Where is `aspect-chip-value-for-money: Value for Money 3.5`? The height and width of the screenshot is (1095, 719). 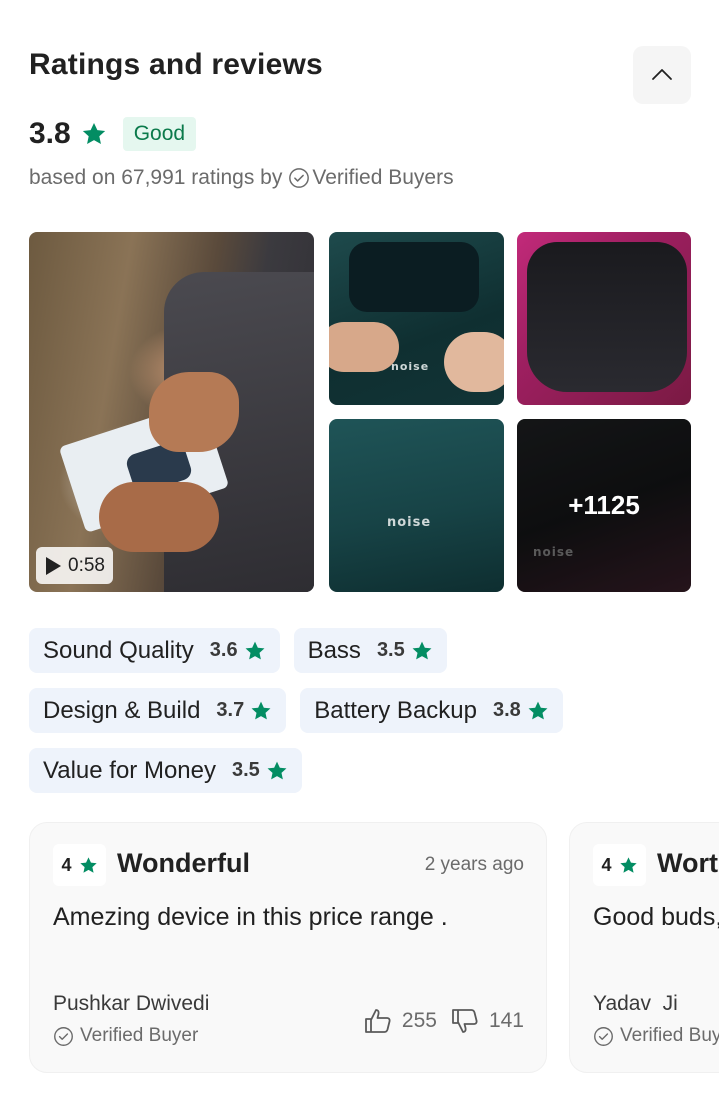 aspect-chip-value-for-money: Value for Money 3.5 is located at coordinates (165, 770).